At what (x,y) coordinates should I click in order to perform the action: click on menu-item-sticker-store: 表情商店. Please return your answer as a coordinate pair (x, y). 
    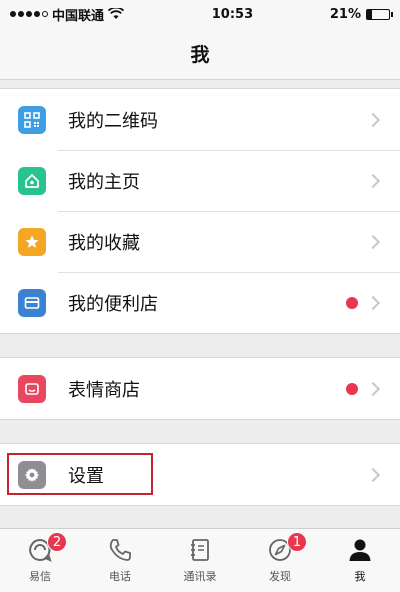
    Looking at the image, I should click on (200, 388).